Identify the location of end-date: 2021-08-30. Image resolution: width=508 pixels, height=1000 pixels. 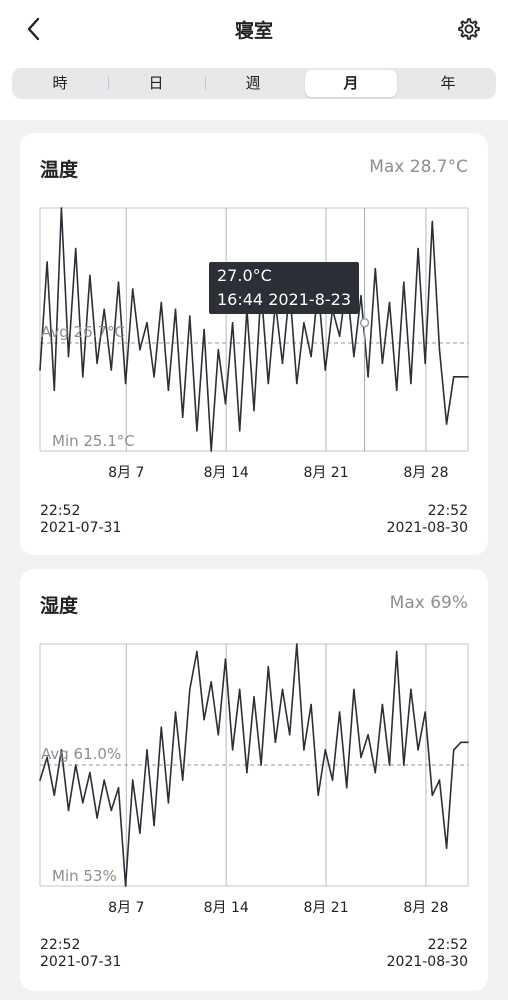
(427, 962).